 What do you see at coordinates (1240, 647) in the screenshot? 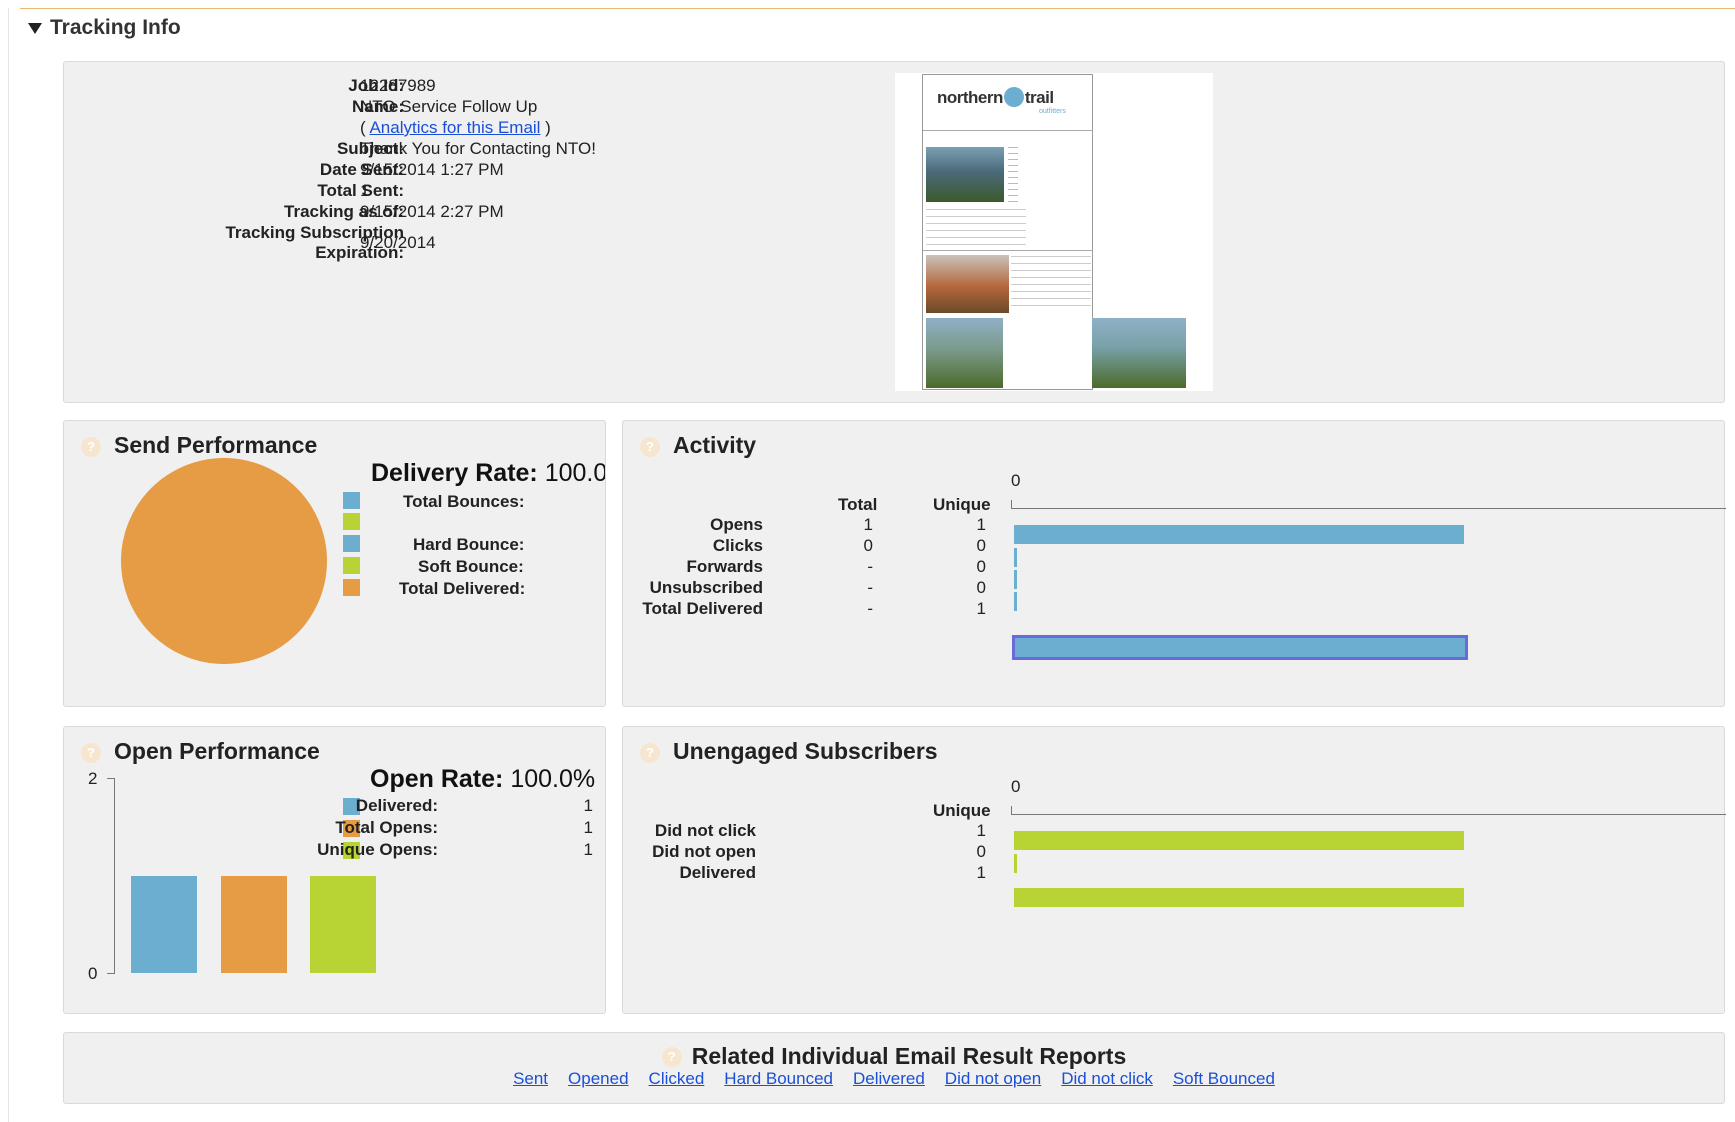
I see `activity-bar-total-delivered` at bounding box center [1240, 647].